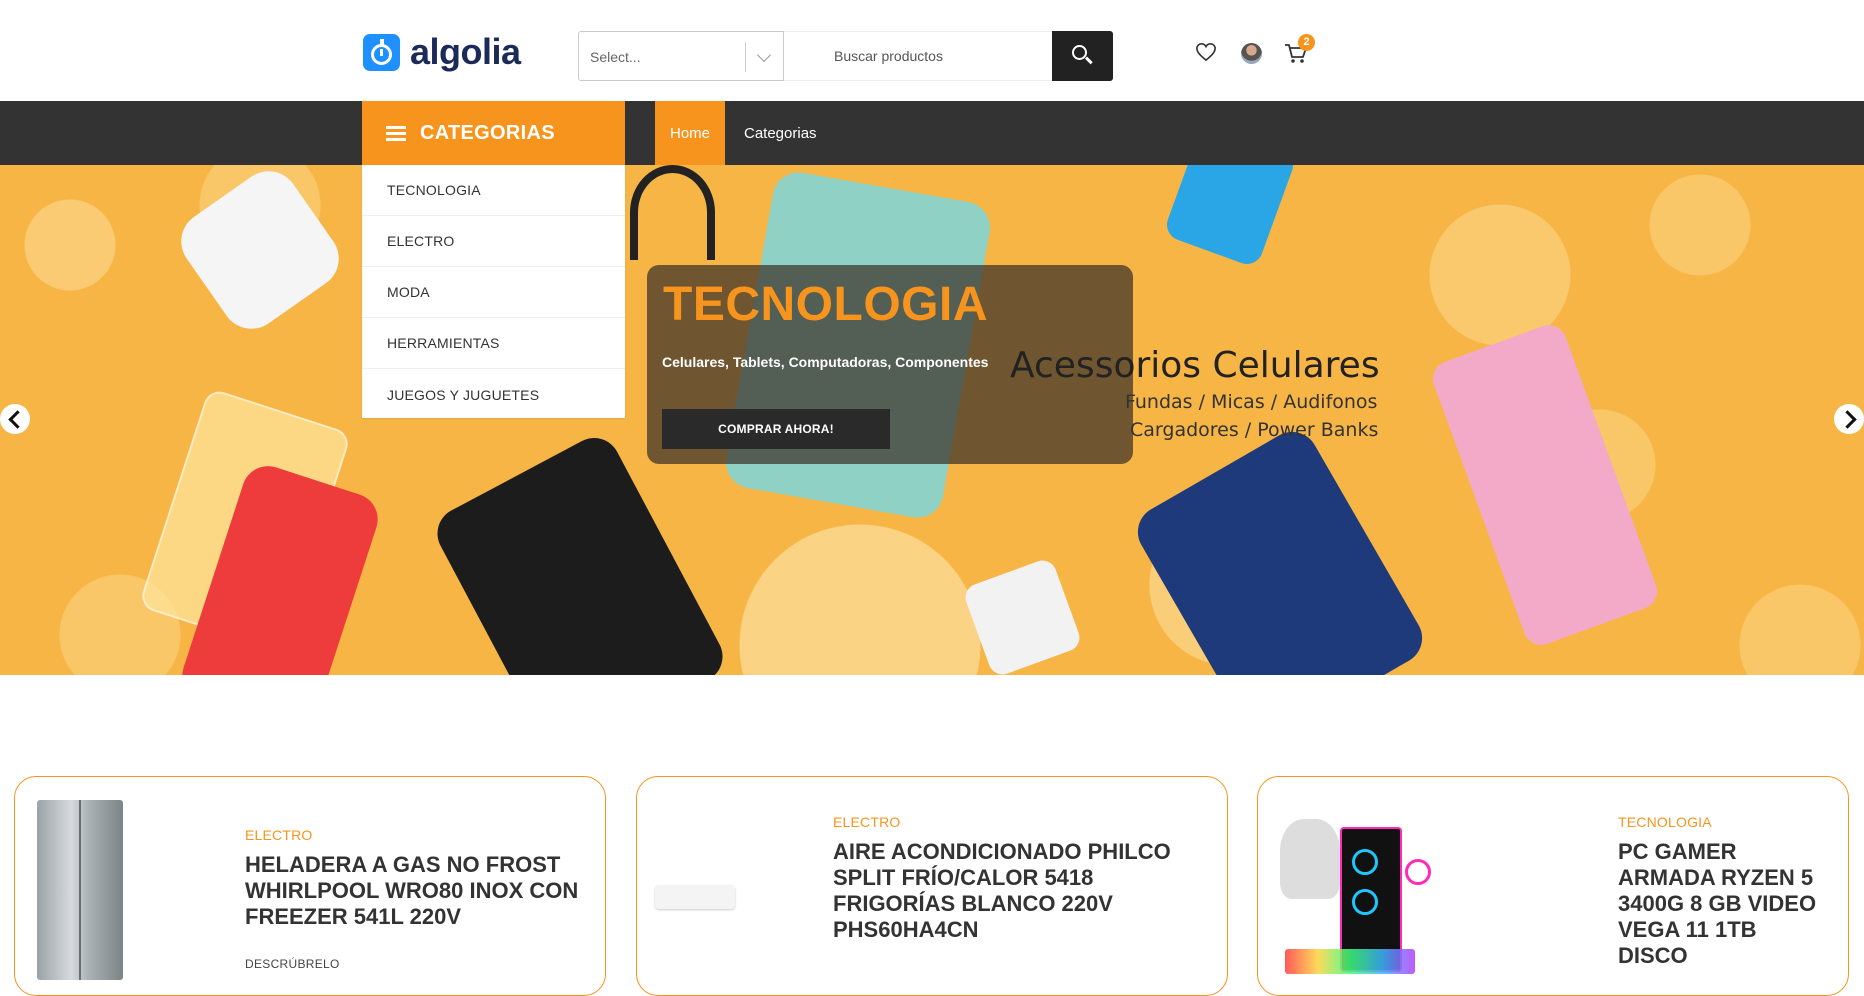 The image size is (1864, 996). Describe the element at coordinates (780, 133) in the screenshot. I see `nav-categorias-link: Categorias` at that location.